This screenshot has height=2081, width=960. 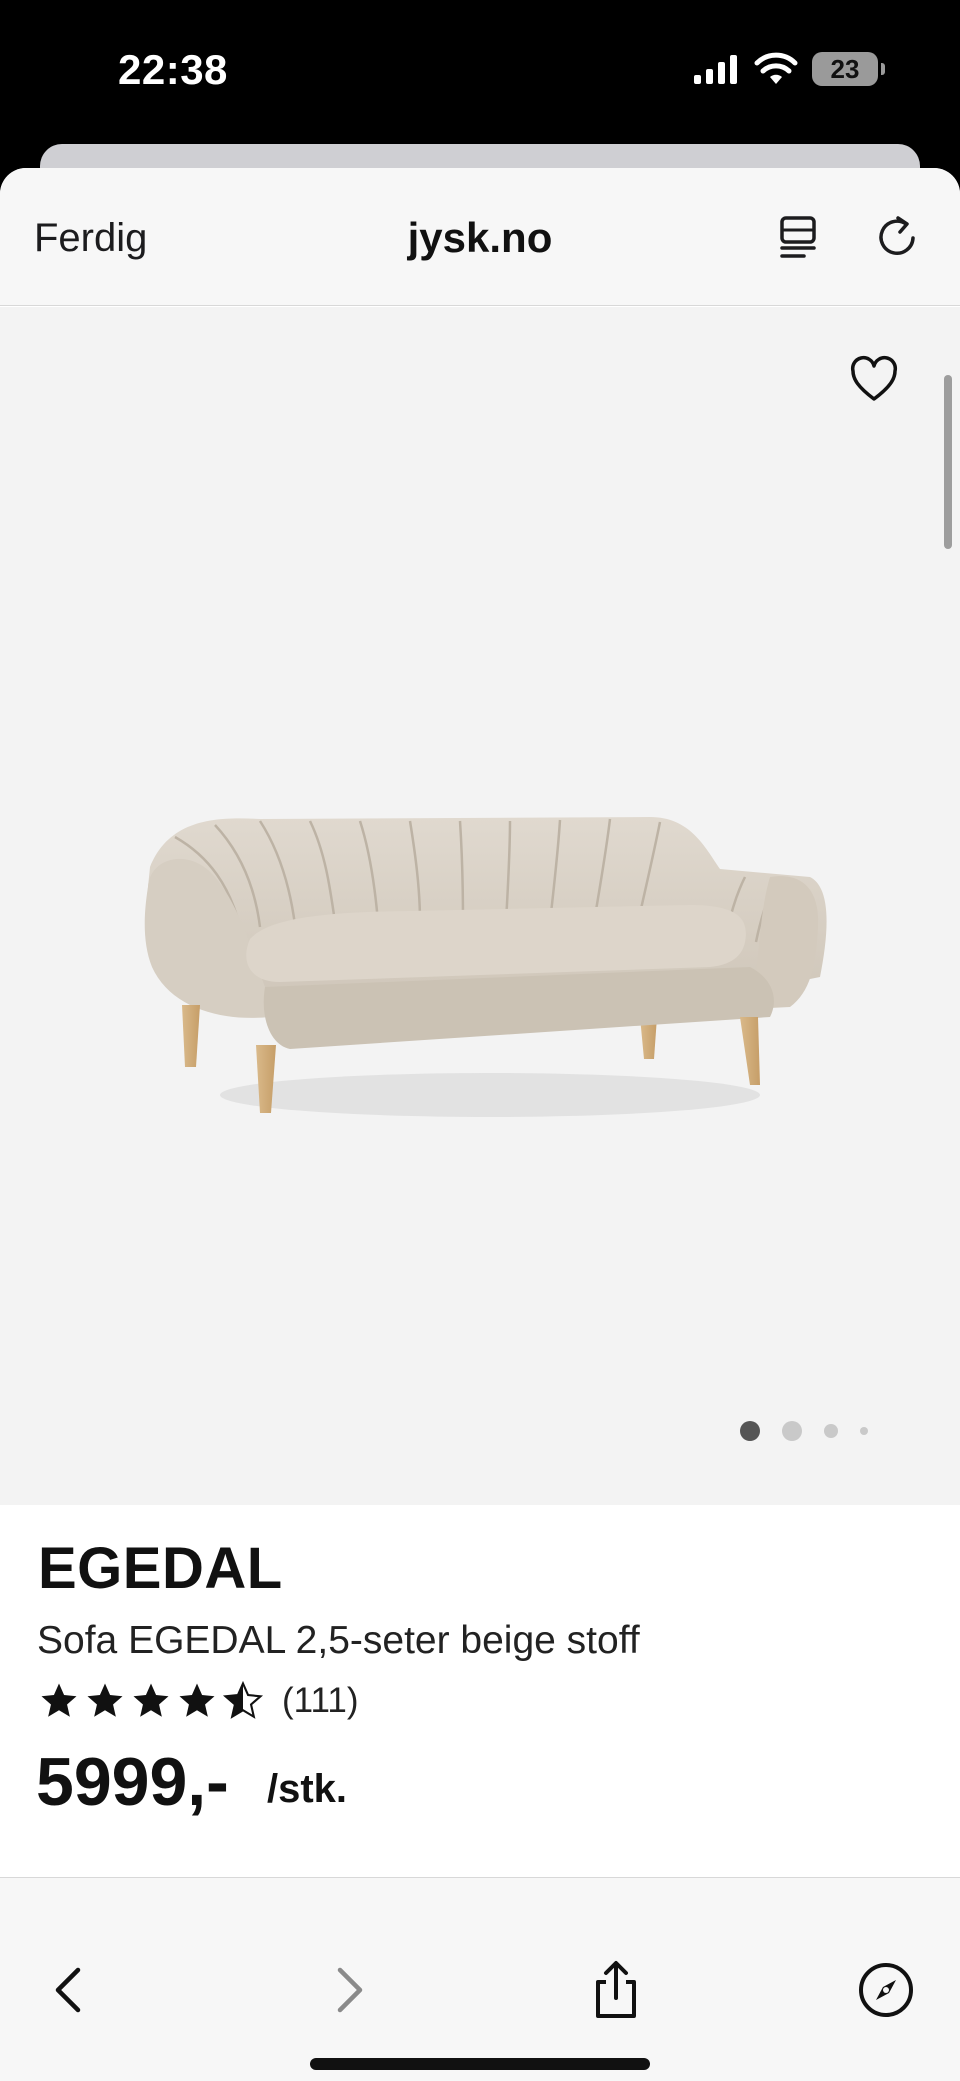 I want to click on product-rating: (111), so click(x=198, y=1701).